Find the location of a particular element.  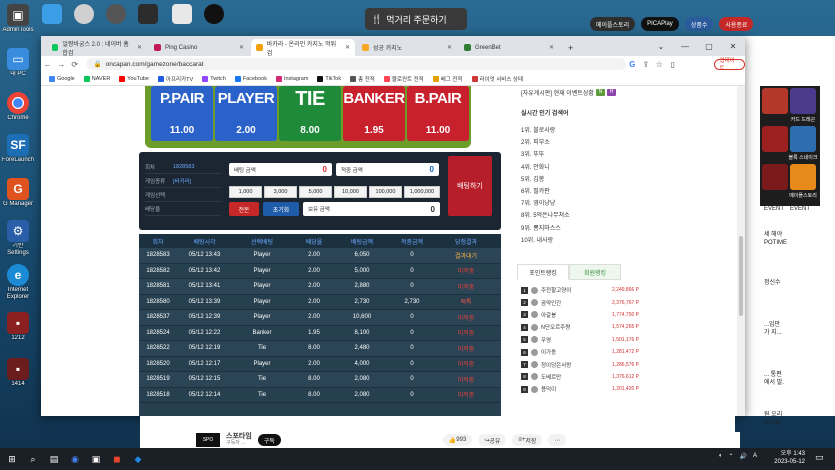

product-button: 상품수 is located at coordinates (699, 24).